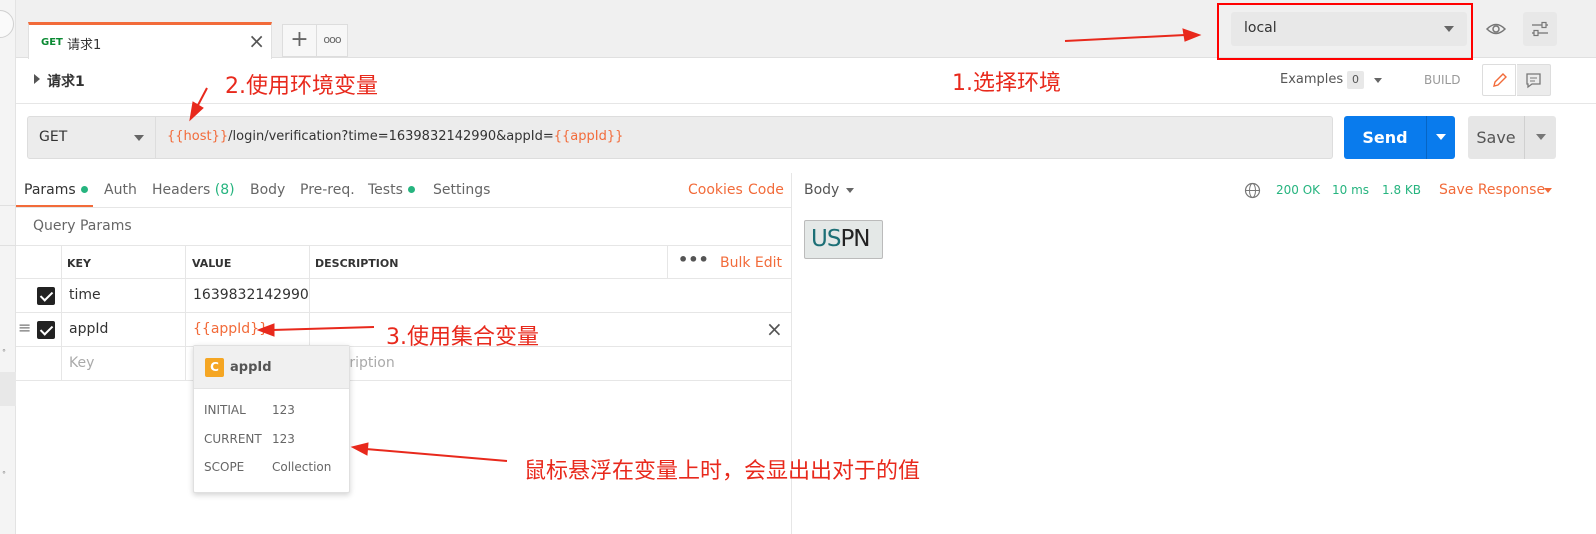 The width and height of the screenshot is (1596, 534). I want to click on annotation-select-env: 1.选择环境, so click(1006, 83).